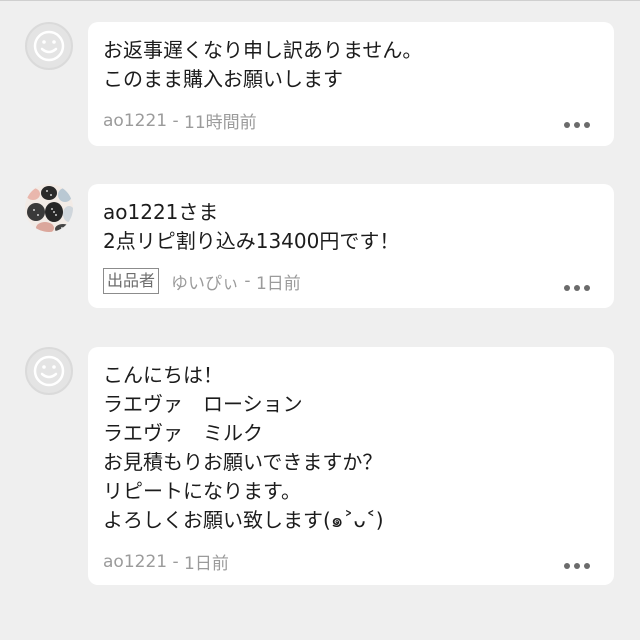 The width and height of the screenshot is (640, 640). I want to click on comment-text: お返事遅くなり申し訳ありません。 このまま購入お願いします, so click(263, 64).